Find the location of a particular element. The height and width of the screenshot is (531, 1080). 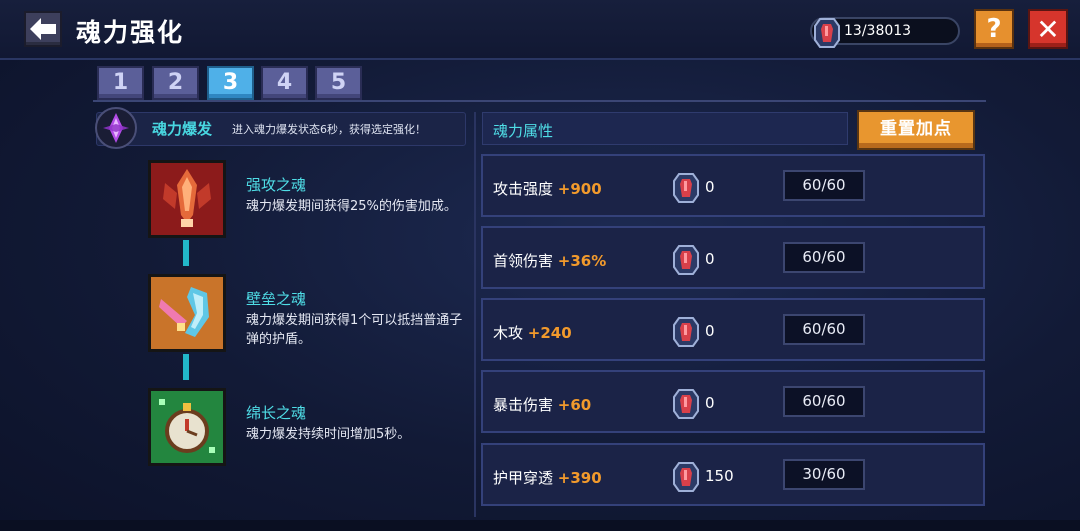

back-arrow-icon is located at coordinates (43, 29).